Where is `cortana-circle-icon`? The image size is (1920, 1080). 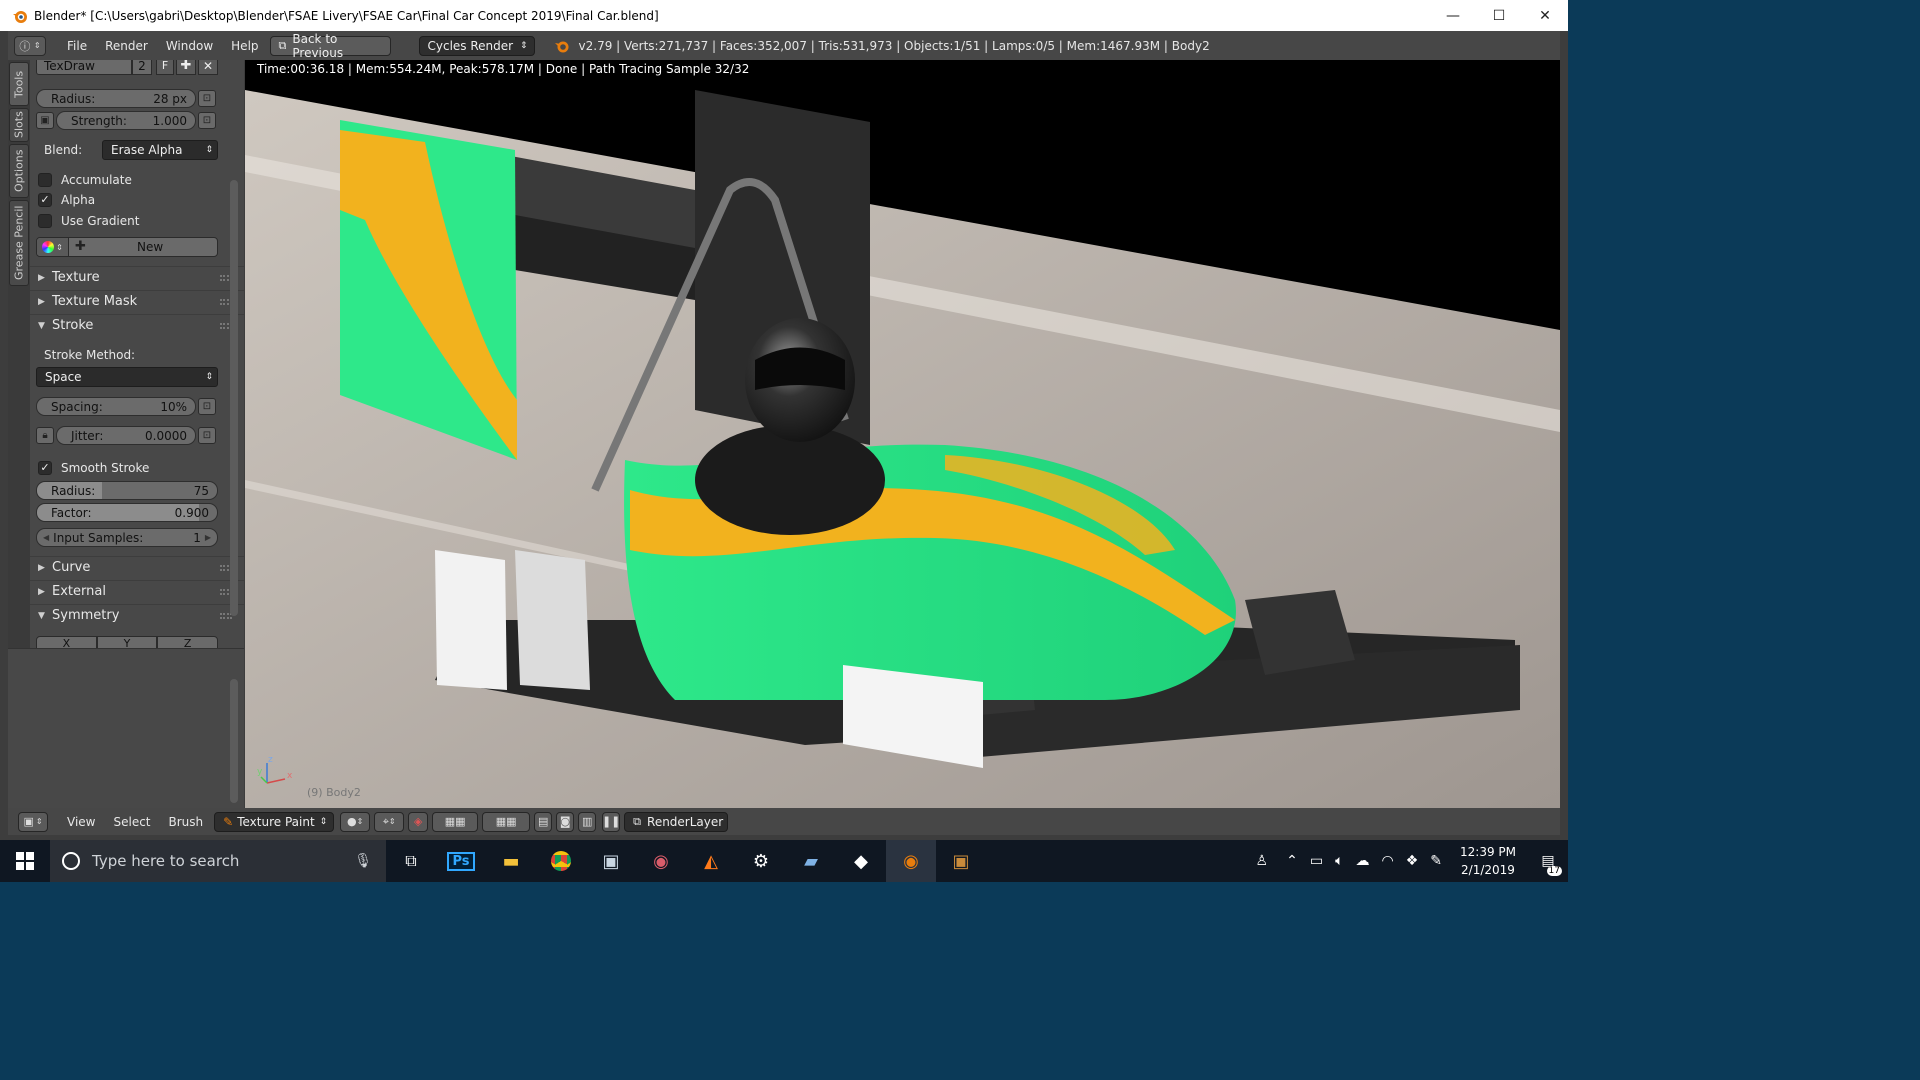
cortana-circle-icon is located at coordinates (71, 861).